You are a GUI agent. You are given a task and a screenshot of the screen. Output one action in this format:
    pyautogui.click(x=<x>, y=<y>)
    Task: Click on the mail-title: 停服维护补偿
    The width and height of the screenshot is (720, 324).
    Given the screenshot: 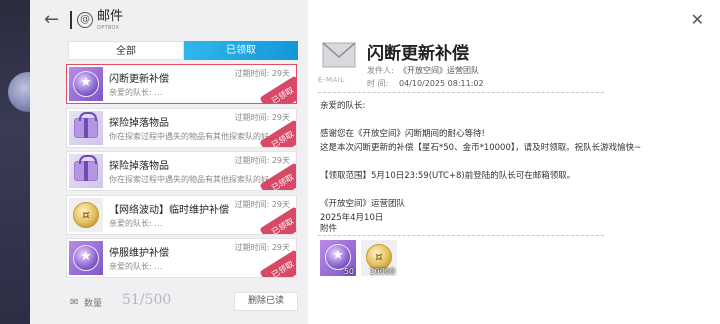 What is the action you would take?
    pyautogui.click(x=139, y=253)
    